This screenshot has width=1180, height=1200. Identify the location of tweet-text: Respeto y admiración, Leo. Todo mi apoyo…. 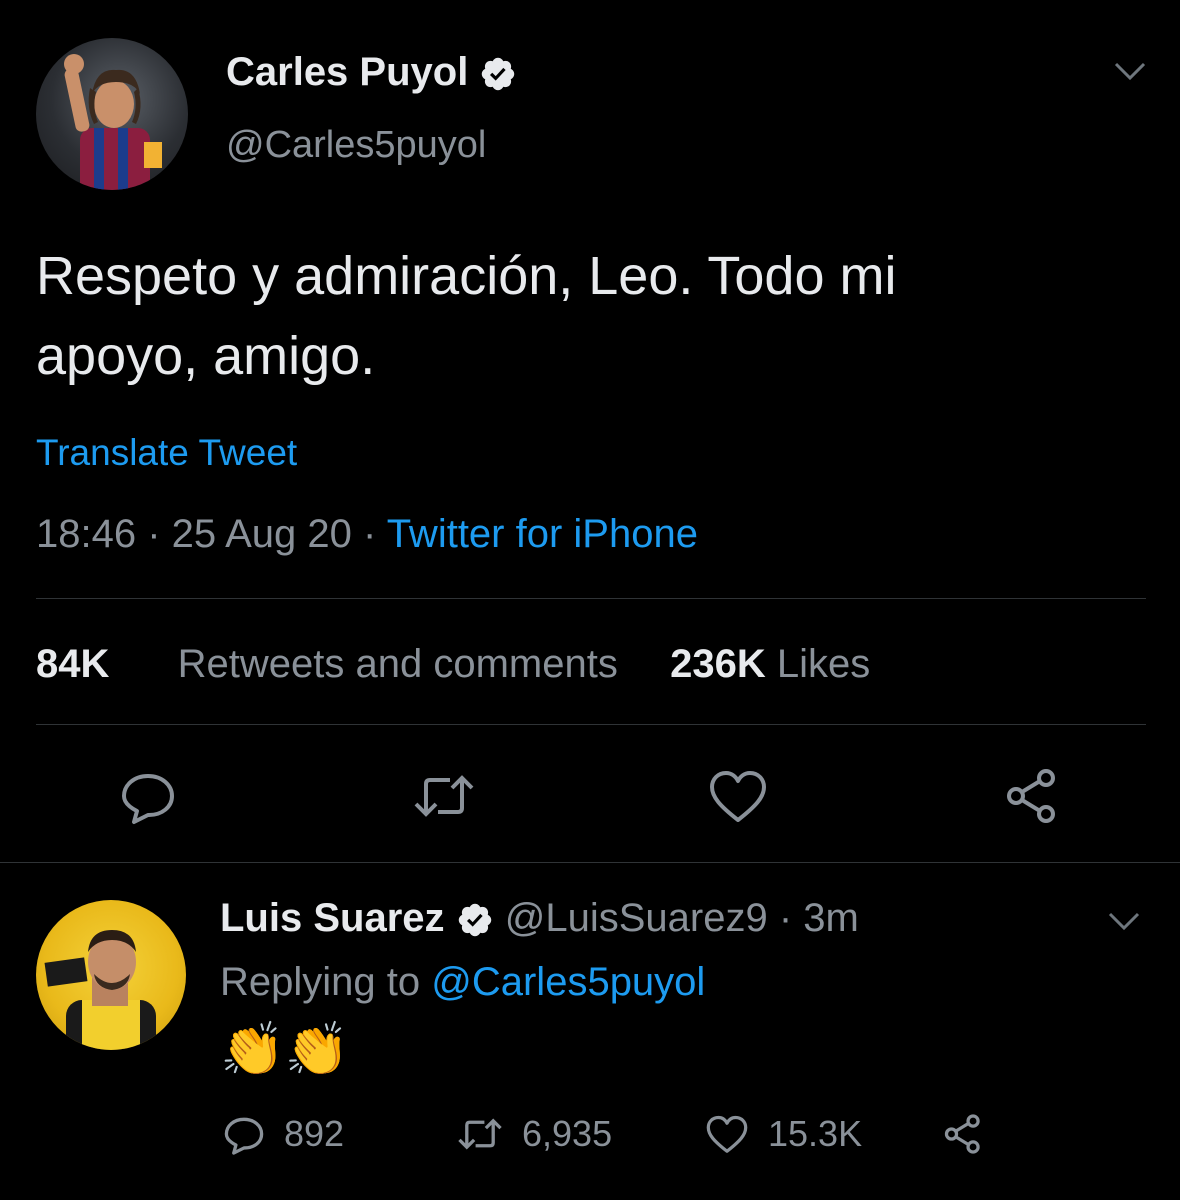
(586, 316).